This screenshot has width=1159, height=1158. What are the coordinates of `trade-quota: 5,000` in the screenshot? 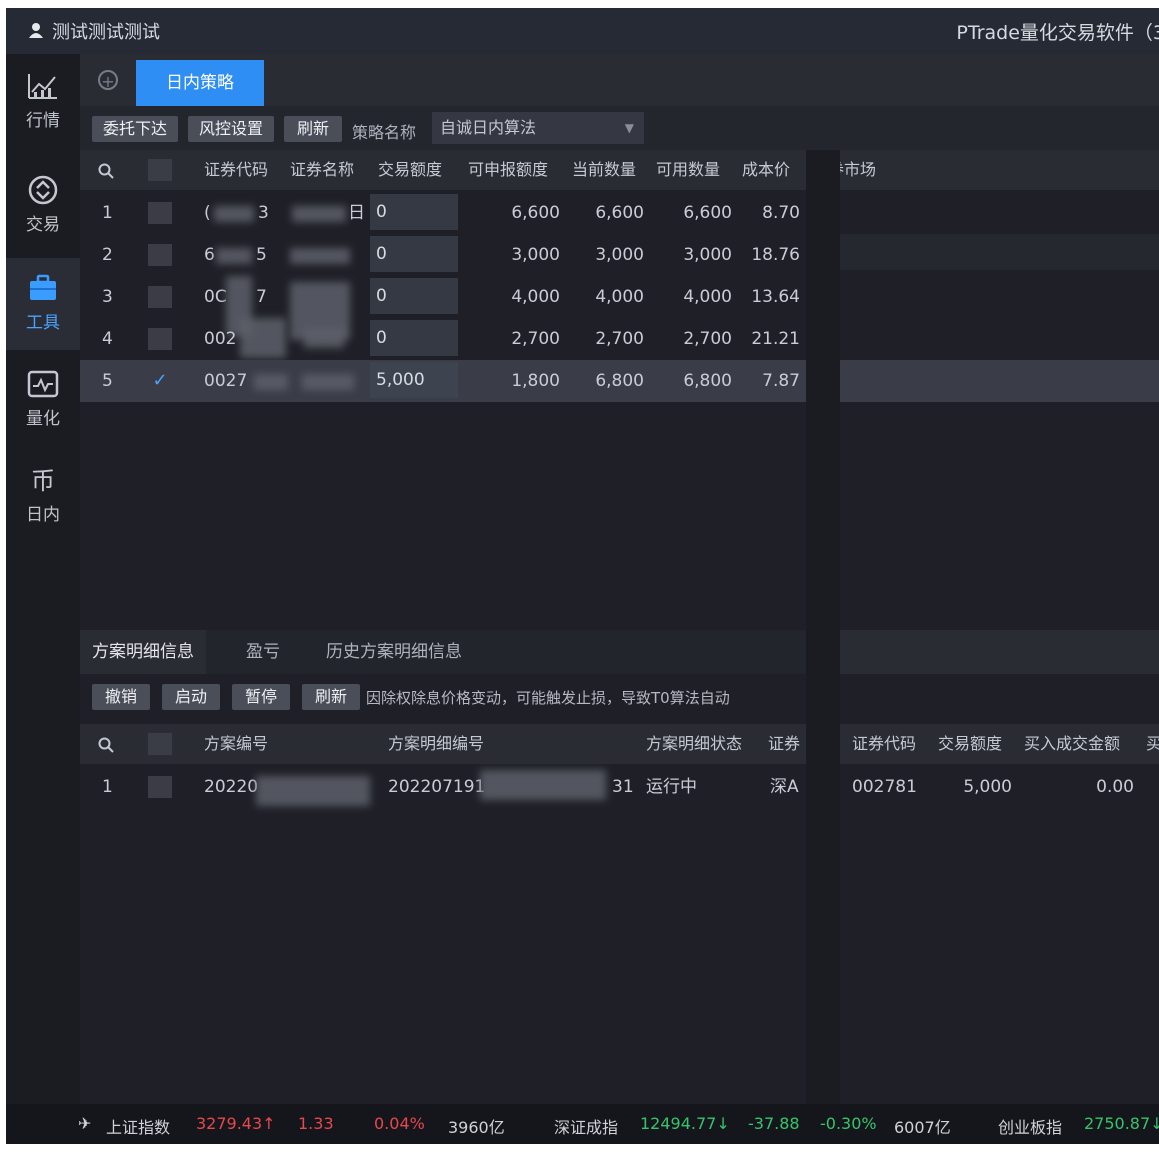 It's located at (987, 787).